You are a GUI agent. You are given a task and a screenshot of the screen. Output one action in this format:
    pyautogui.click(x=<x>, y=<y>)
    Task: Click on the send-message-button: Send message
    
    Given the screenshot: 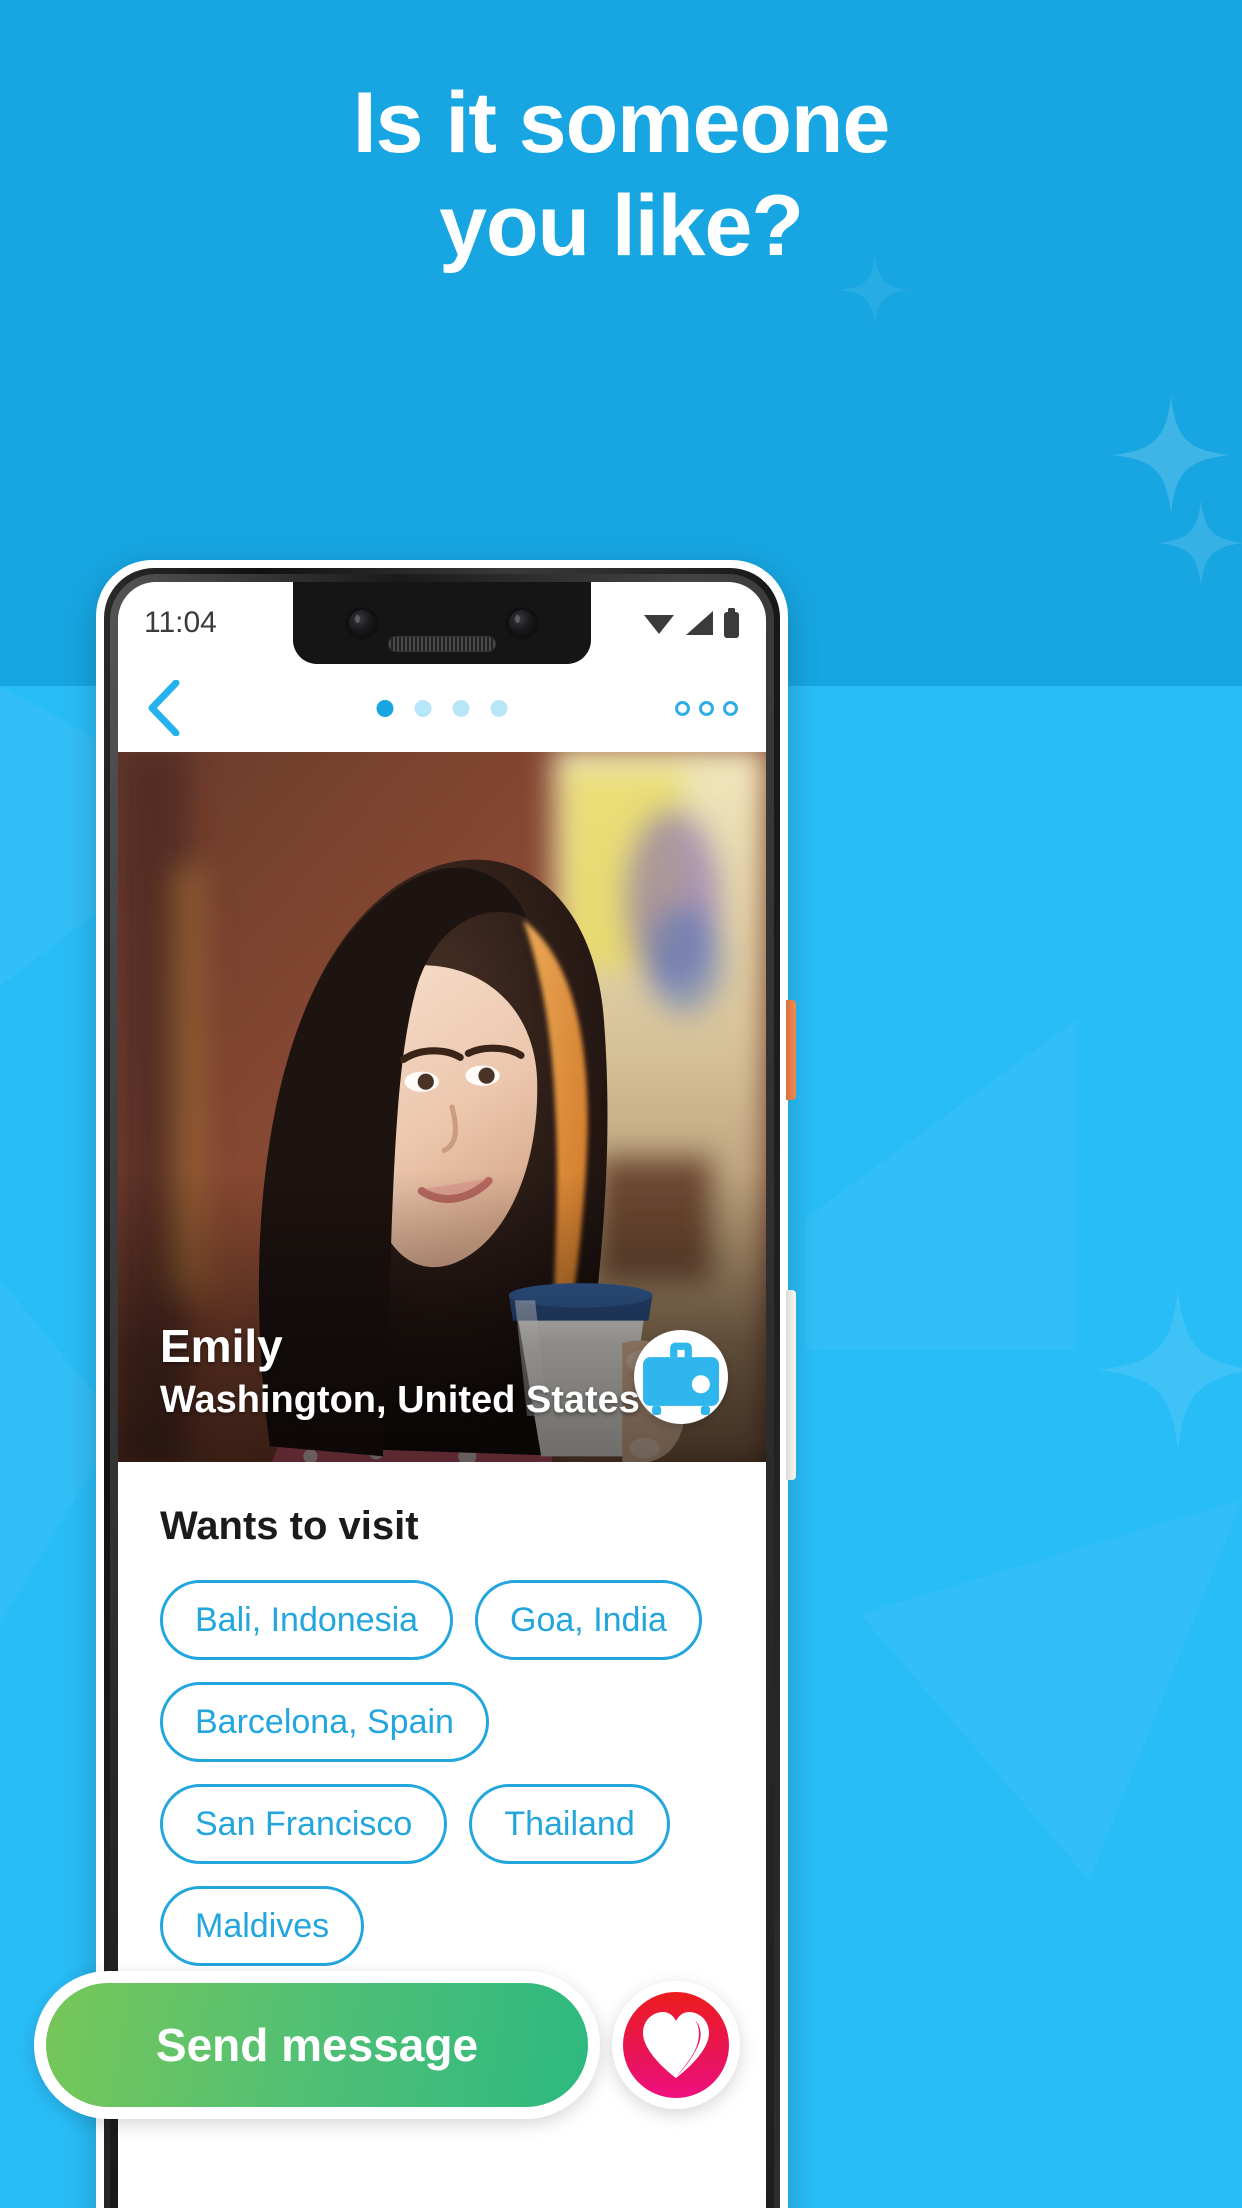 What is the action you would take?
    pyautogui.click(x=317, y=2045)
    